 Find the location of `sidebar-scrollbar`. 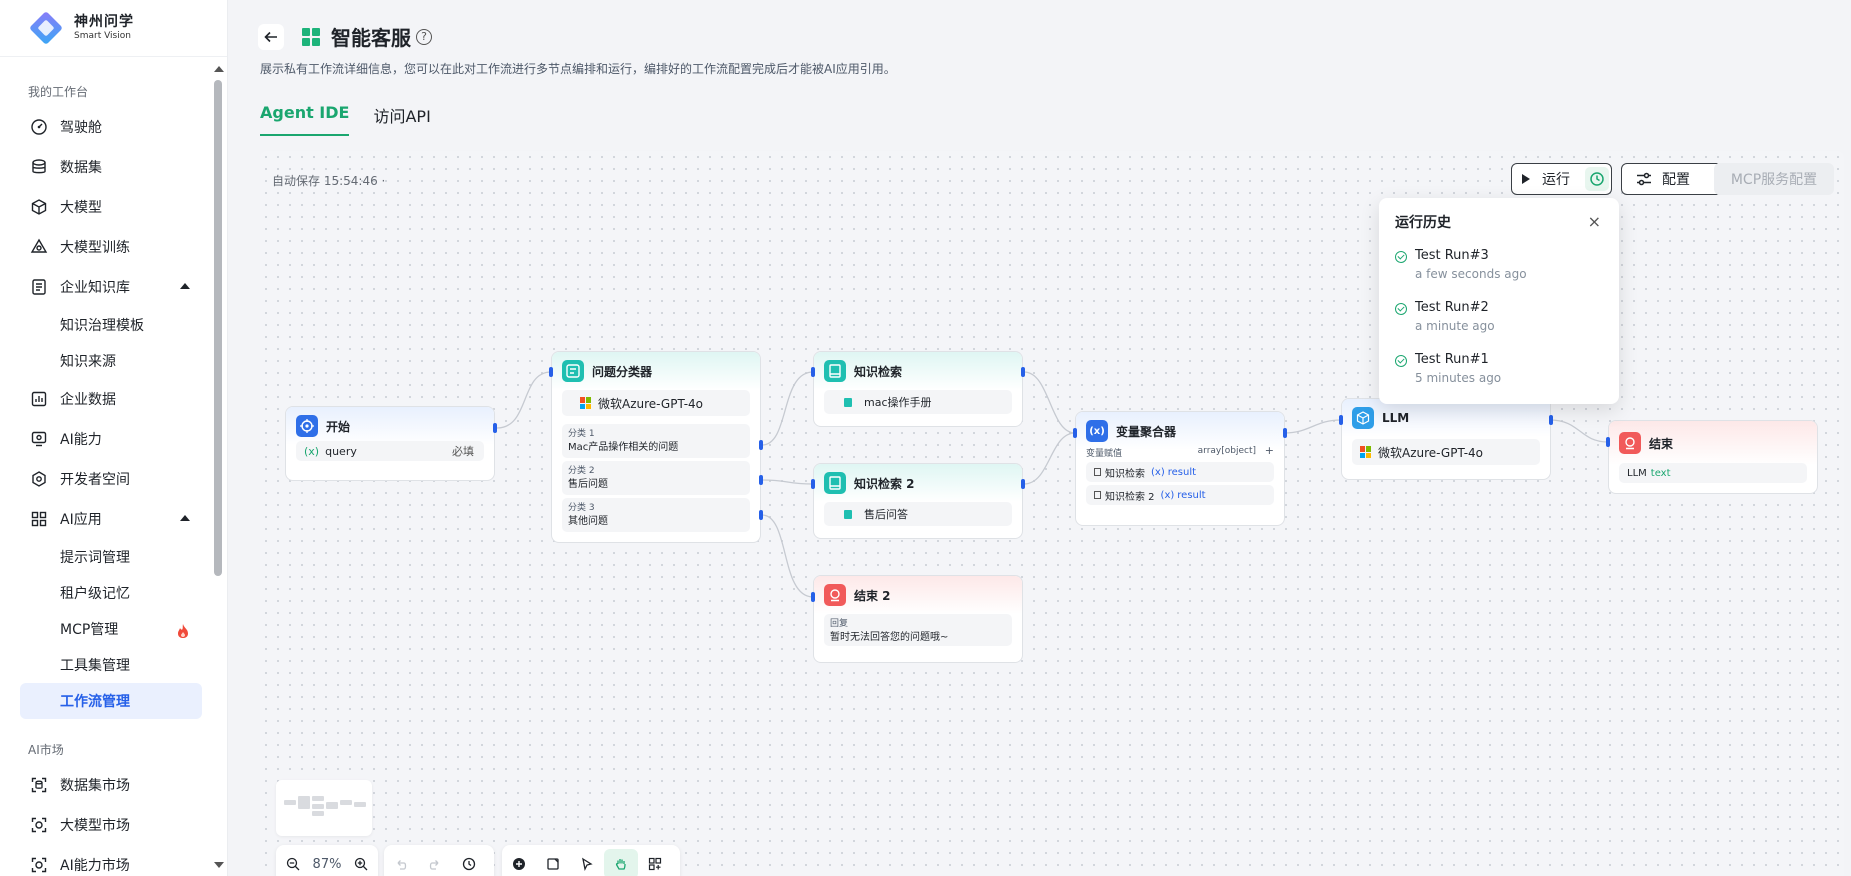

sidebar-scrollbar is located at coordinates (218, 328).